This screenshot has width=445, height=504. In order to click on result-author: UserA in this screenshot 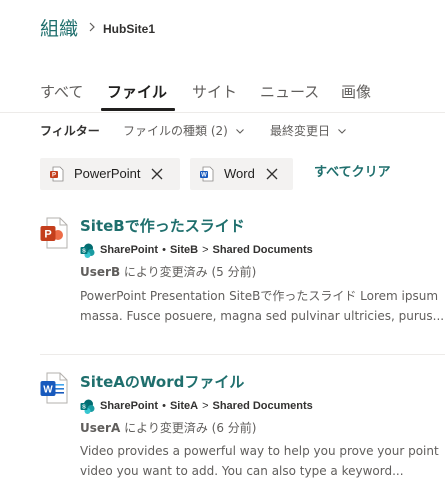, I will do `click(100, 428)`.